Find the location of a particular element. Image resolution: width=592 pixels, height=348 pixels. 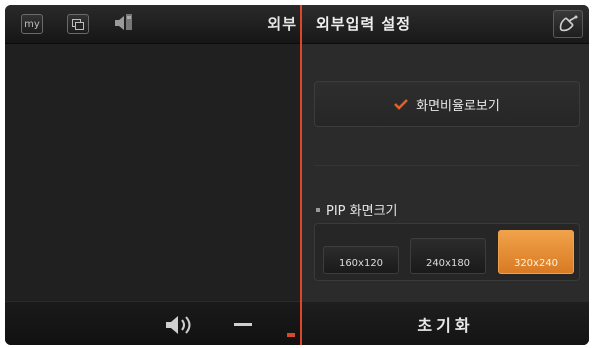

video-title: 외부 is located at coordinates (282, 24).